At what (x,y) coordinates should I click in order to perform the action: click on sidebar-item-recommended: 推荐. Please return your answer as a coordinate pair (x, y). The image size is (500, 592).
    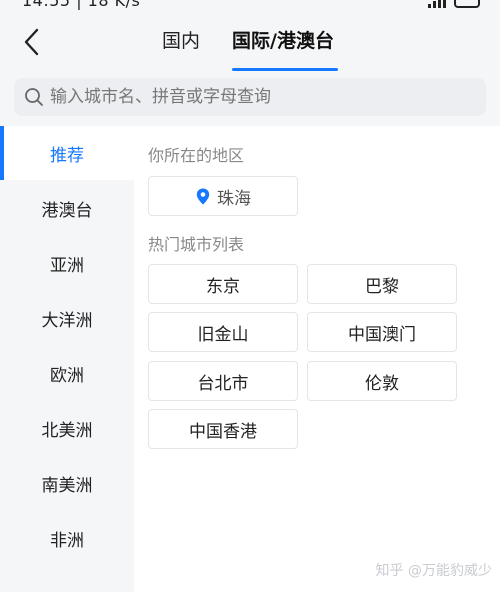
    Looking at the image, I should click on (67, 153).